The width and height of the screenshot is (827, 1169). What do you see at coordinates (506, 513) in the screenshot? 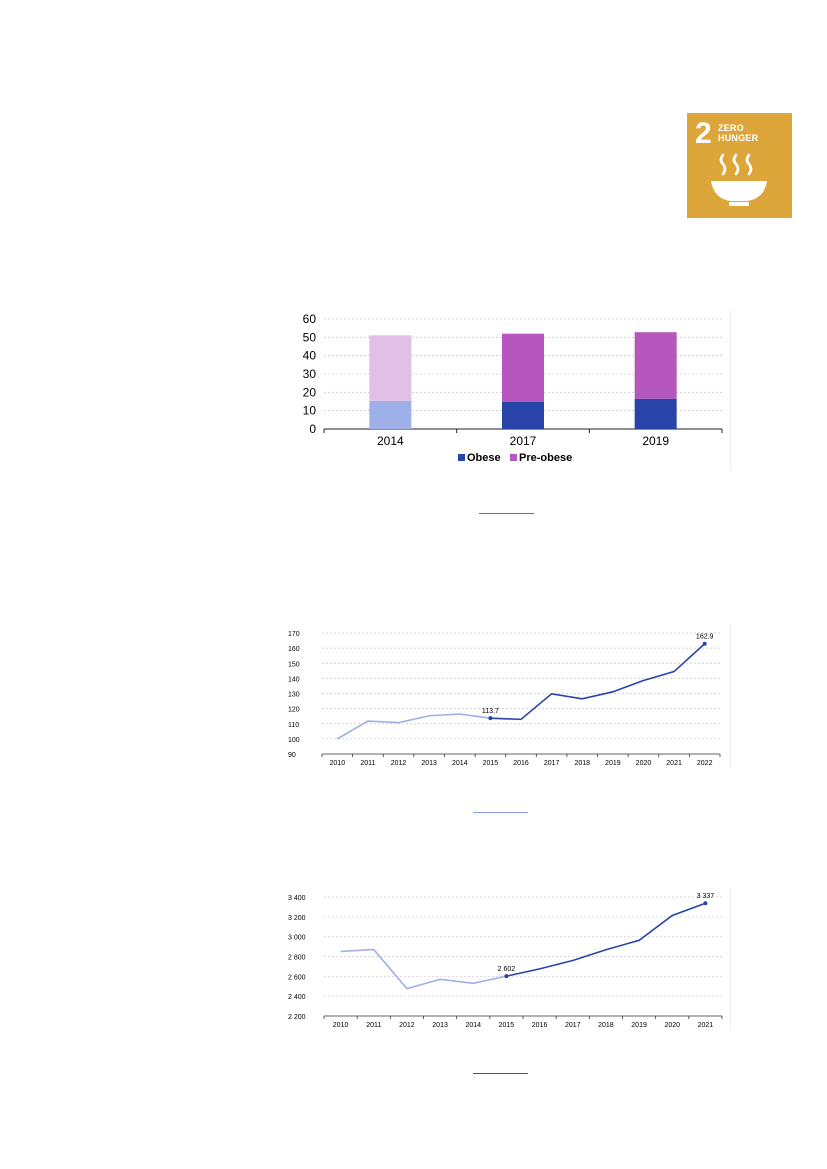
I see `chart1-source-link` at bounding box center [506, 513].